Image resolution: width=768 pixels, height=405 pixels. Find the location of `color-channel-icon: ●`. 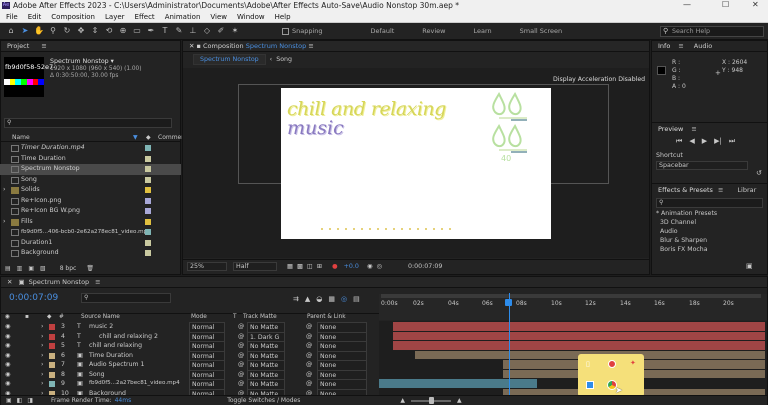

color-channel-icon: ● is located at coordinates (335, 266).